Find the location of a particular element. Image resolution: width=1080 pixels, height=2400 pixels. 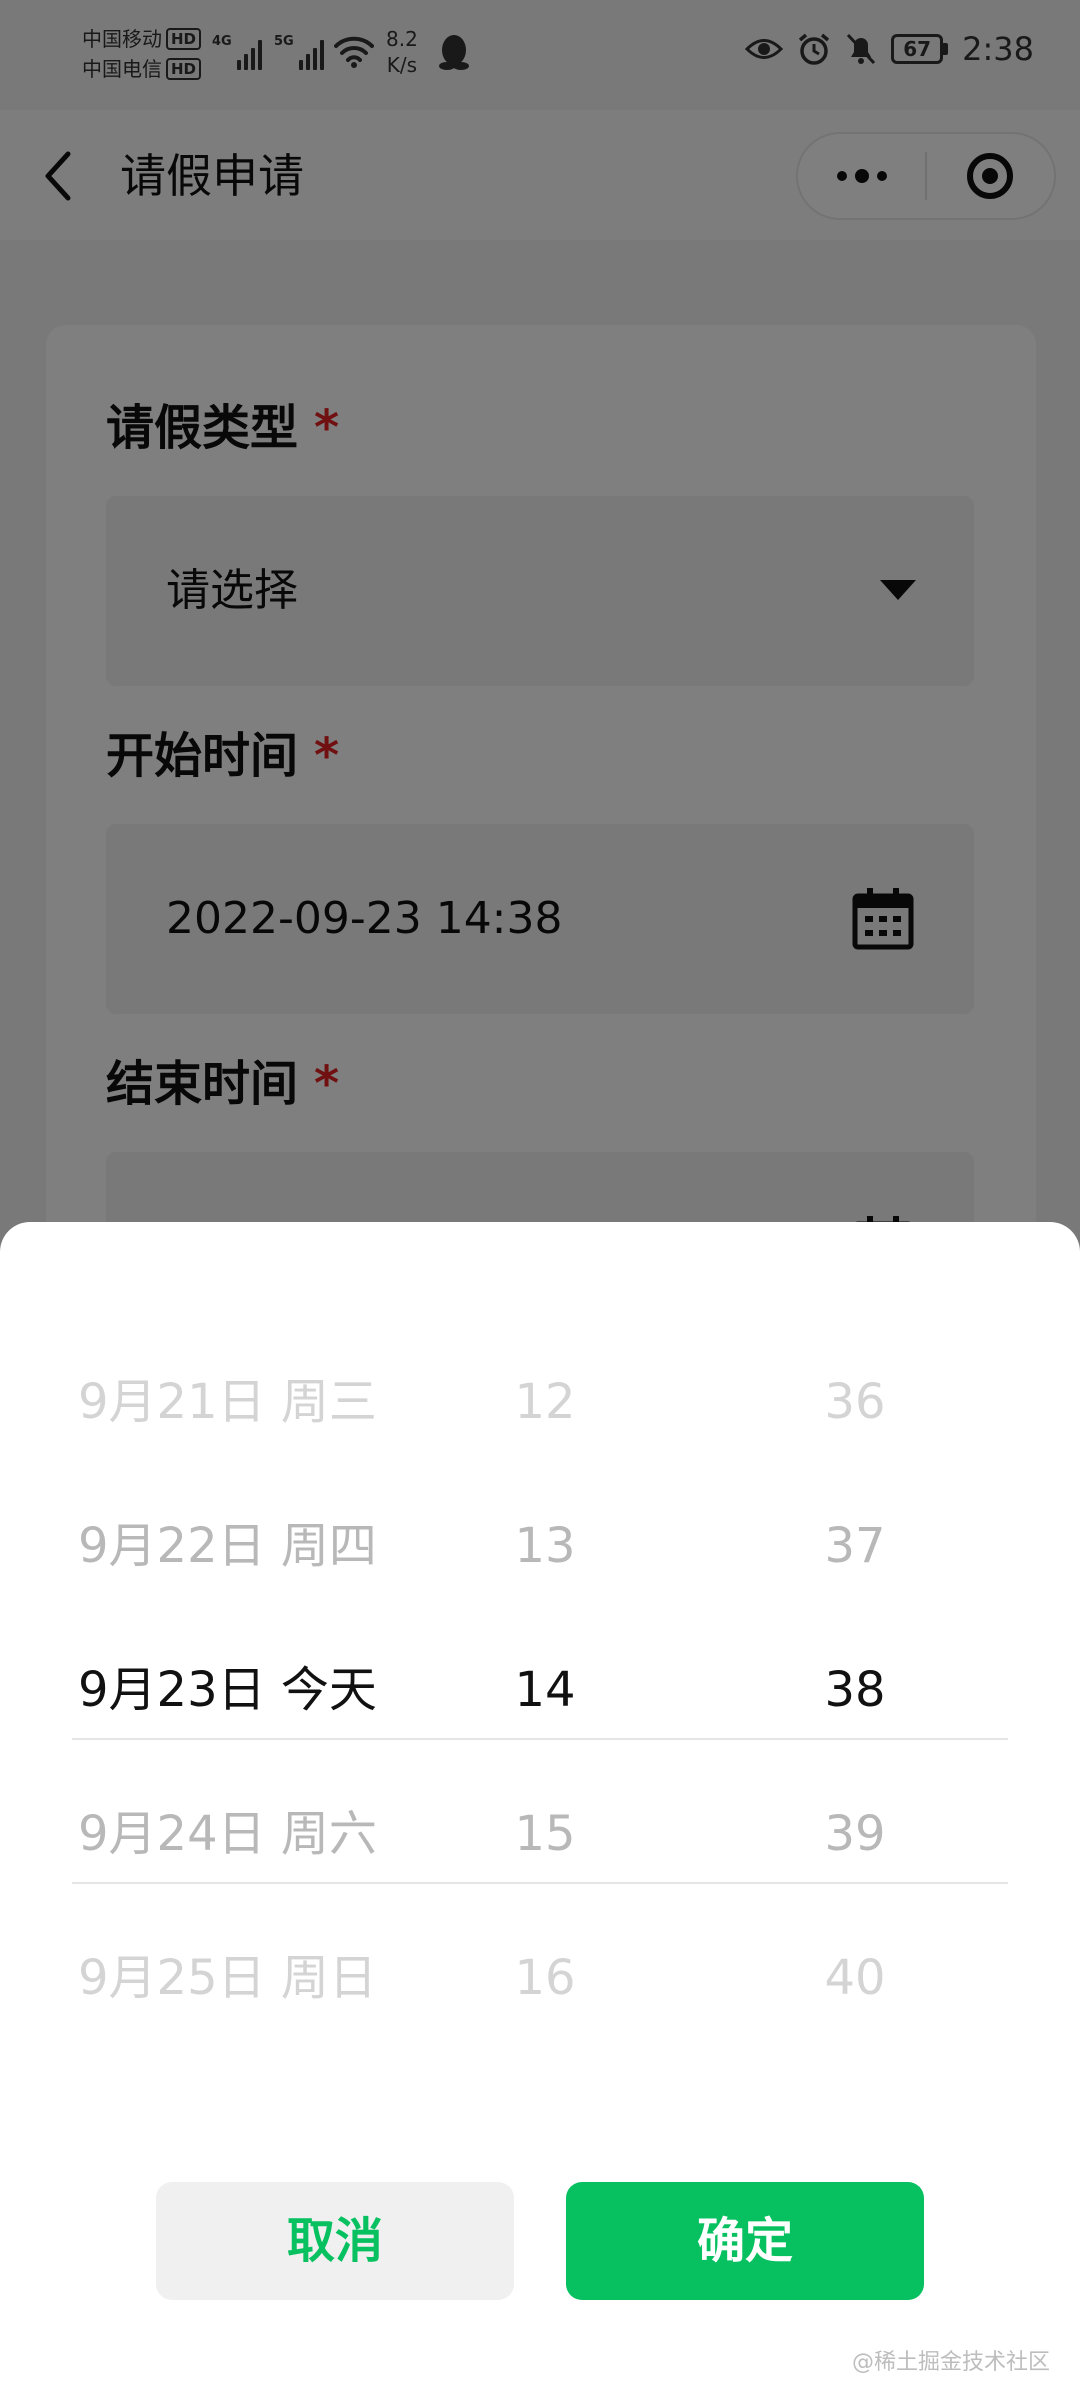

picker-option: 9月21日 周三 is located at coordinates (268, 1402).